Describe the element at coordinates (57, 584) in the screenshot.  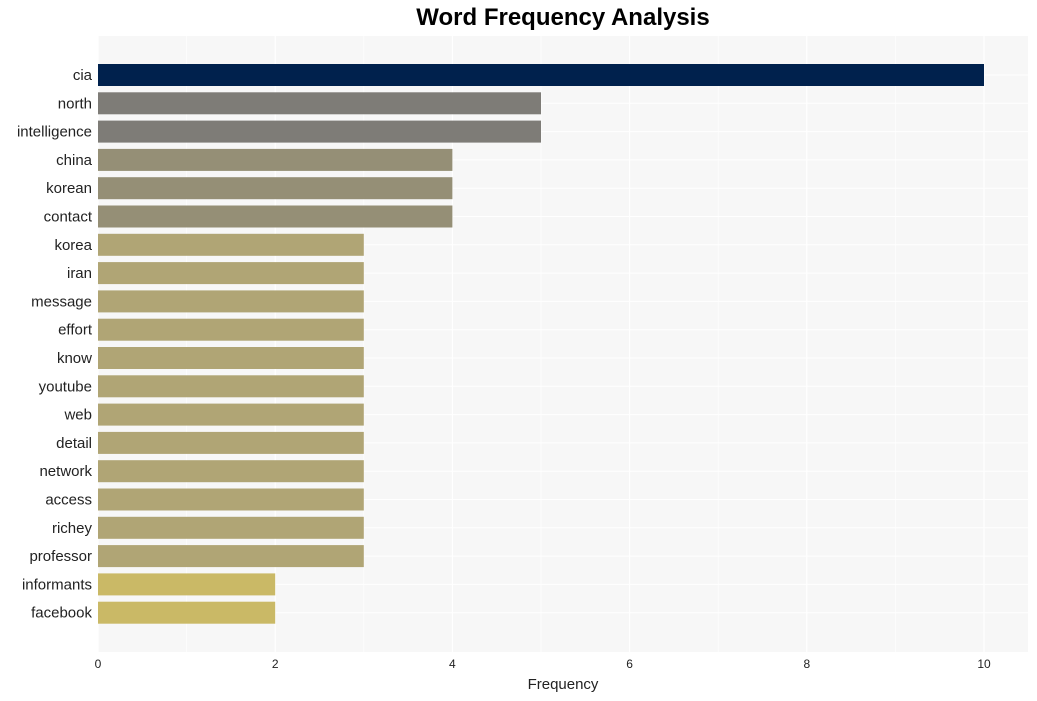
I see `y-tick-label: informants` at that location.